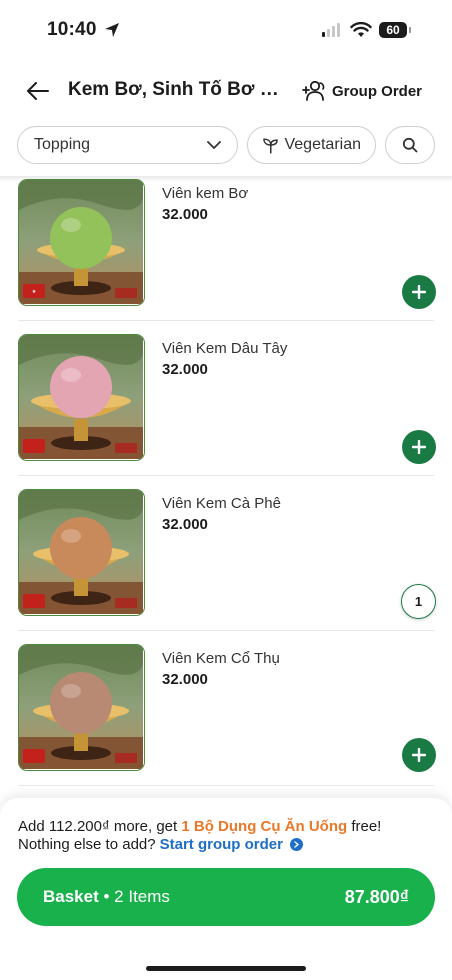  I want to click on promo-prefix: Add 112.200₫ more, get, so click(100, 826).